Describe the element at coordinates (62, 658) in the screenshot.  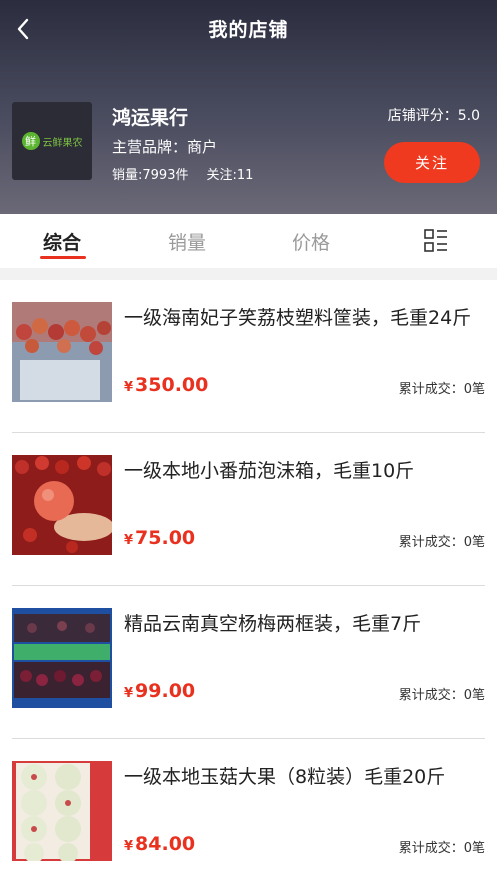
I see `product-image-bayberry` at that location.